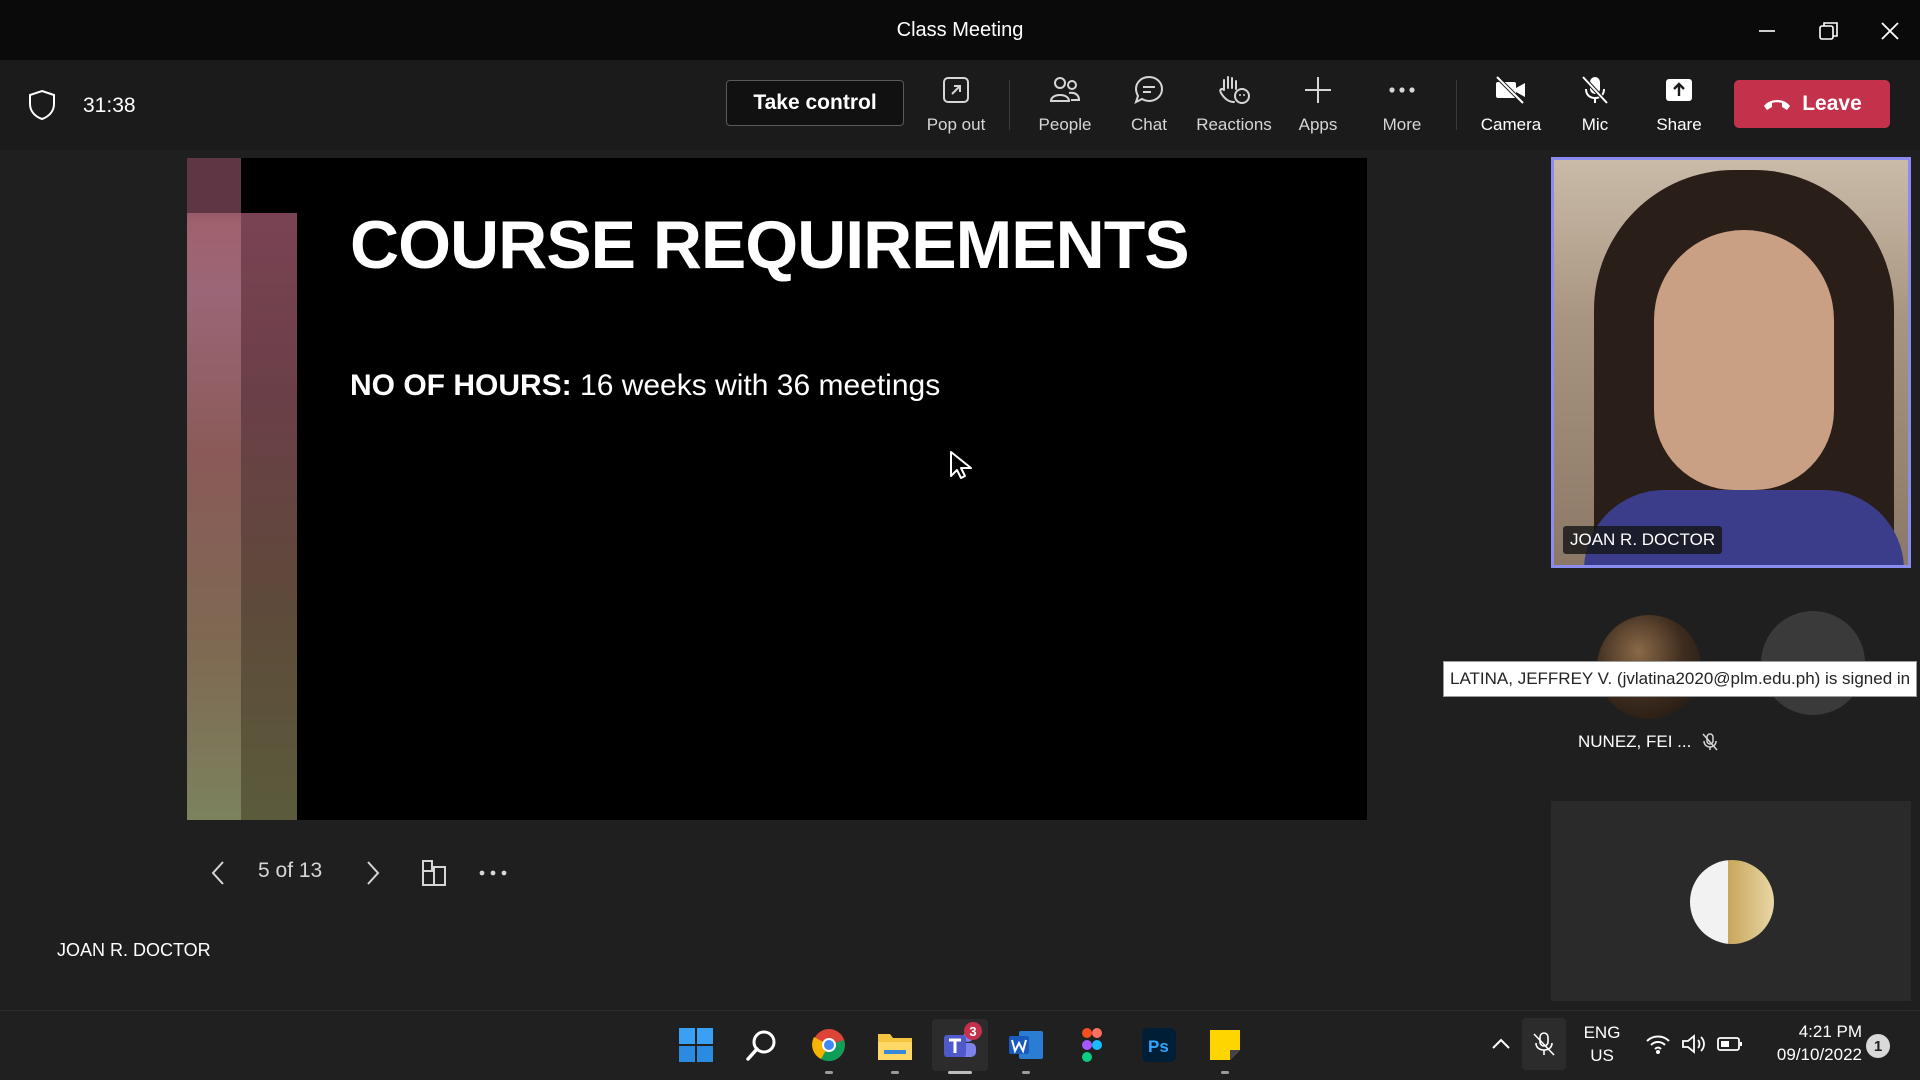 The image size is (1920, 1080). I want to click on teams-icon: 3, so click(960, 1045).